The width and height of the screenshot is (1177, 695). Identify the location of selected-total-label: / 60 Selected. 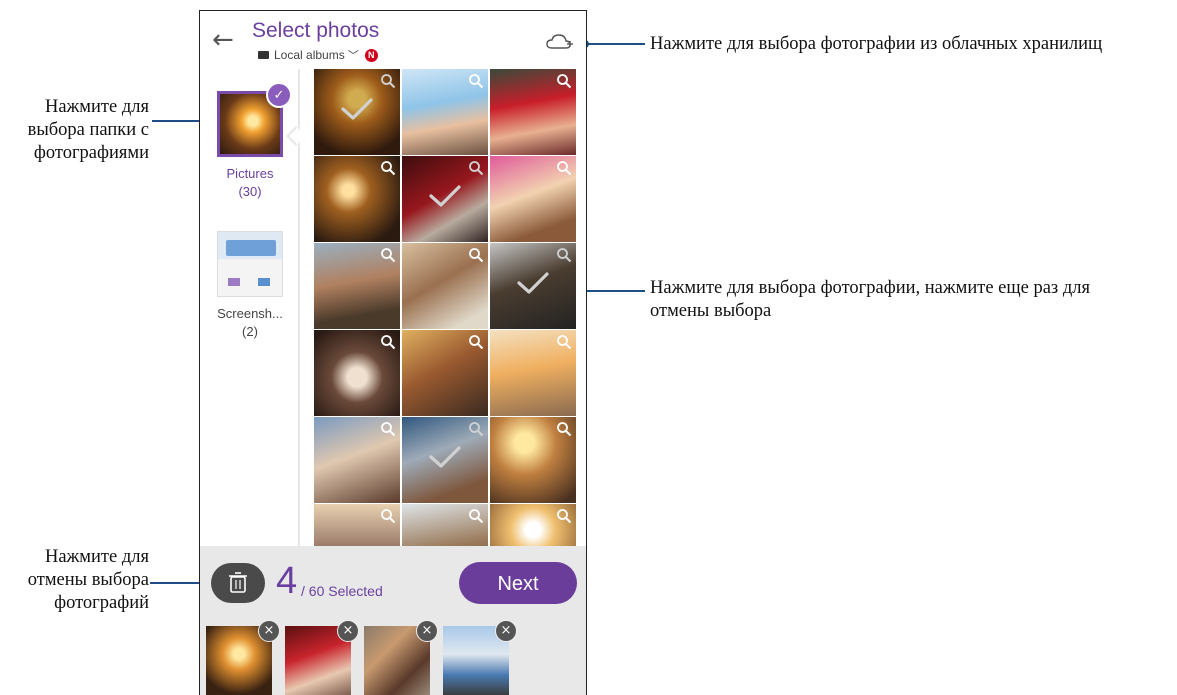
(342, 591).